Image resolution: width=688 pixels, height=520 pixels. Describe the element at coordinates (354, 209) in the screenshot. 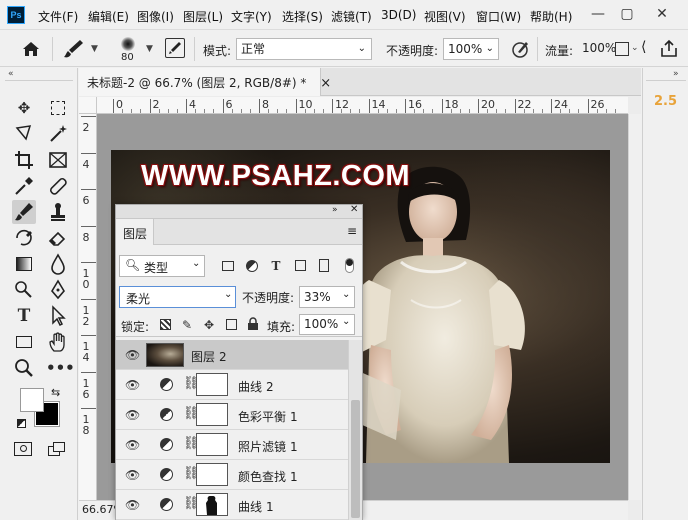

I see `close-panel-icon: ✕` at that location.